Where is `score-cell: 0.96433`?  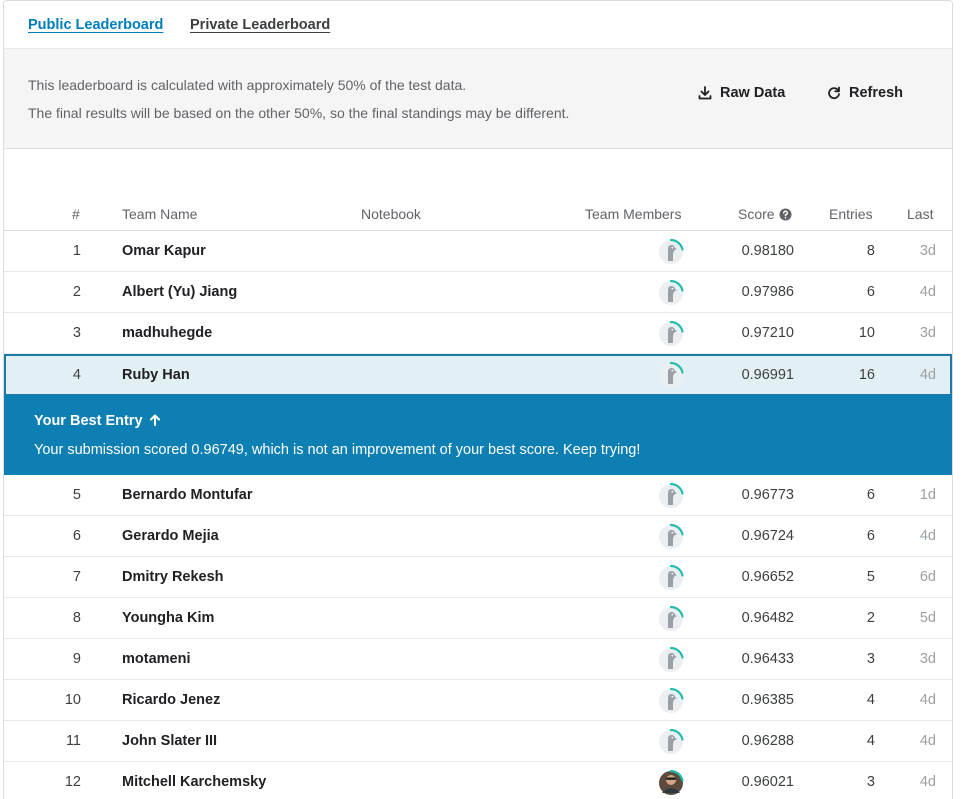
score-cell: 0.96433 is located at coordinates (767, 659).